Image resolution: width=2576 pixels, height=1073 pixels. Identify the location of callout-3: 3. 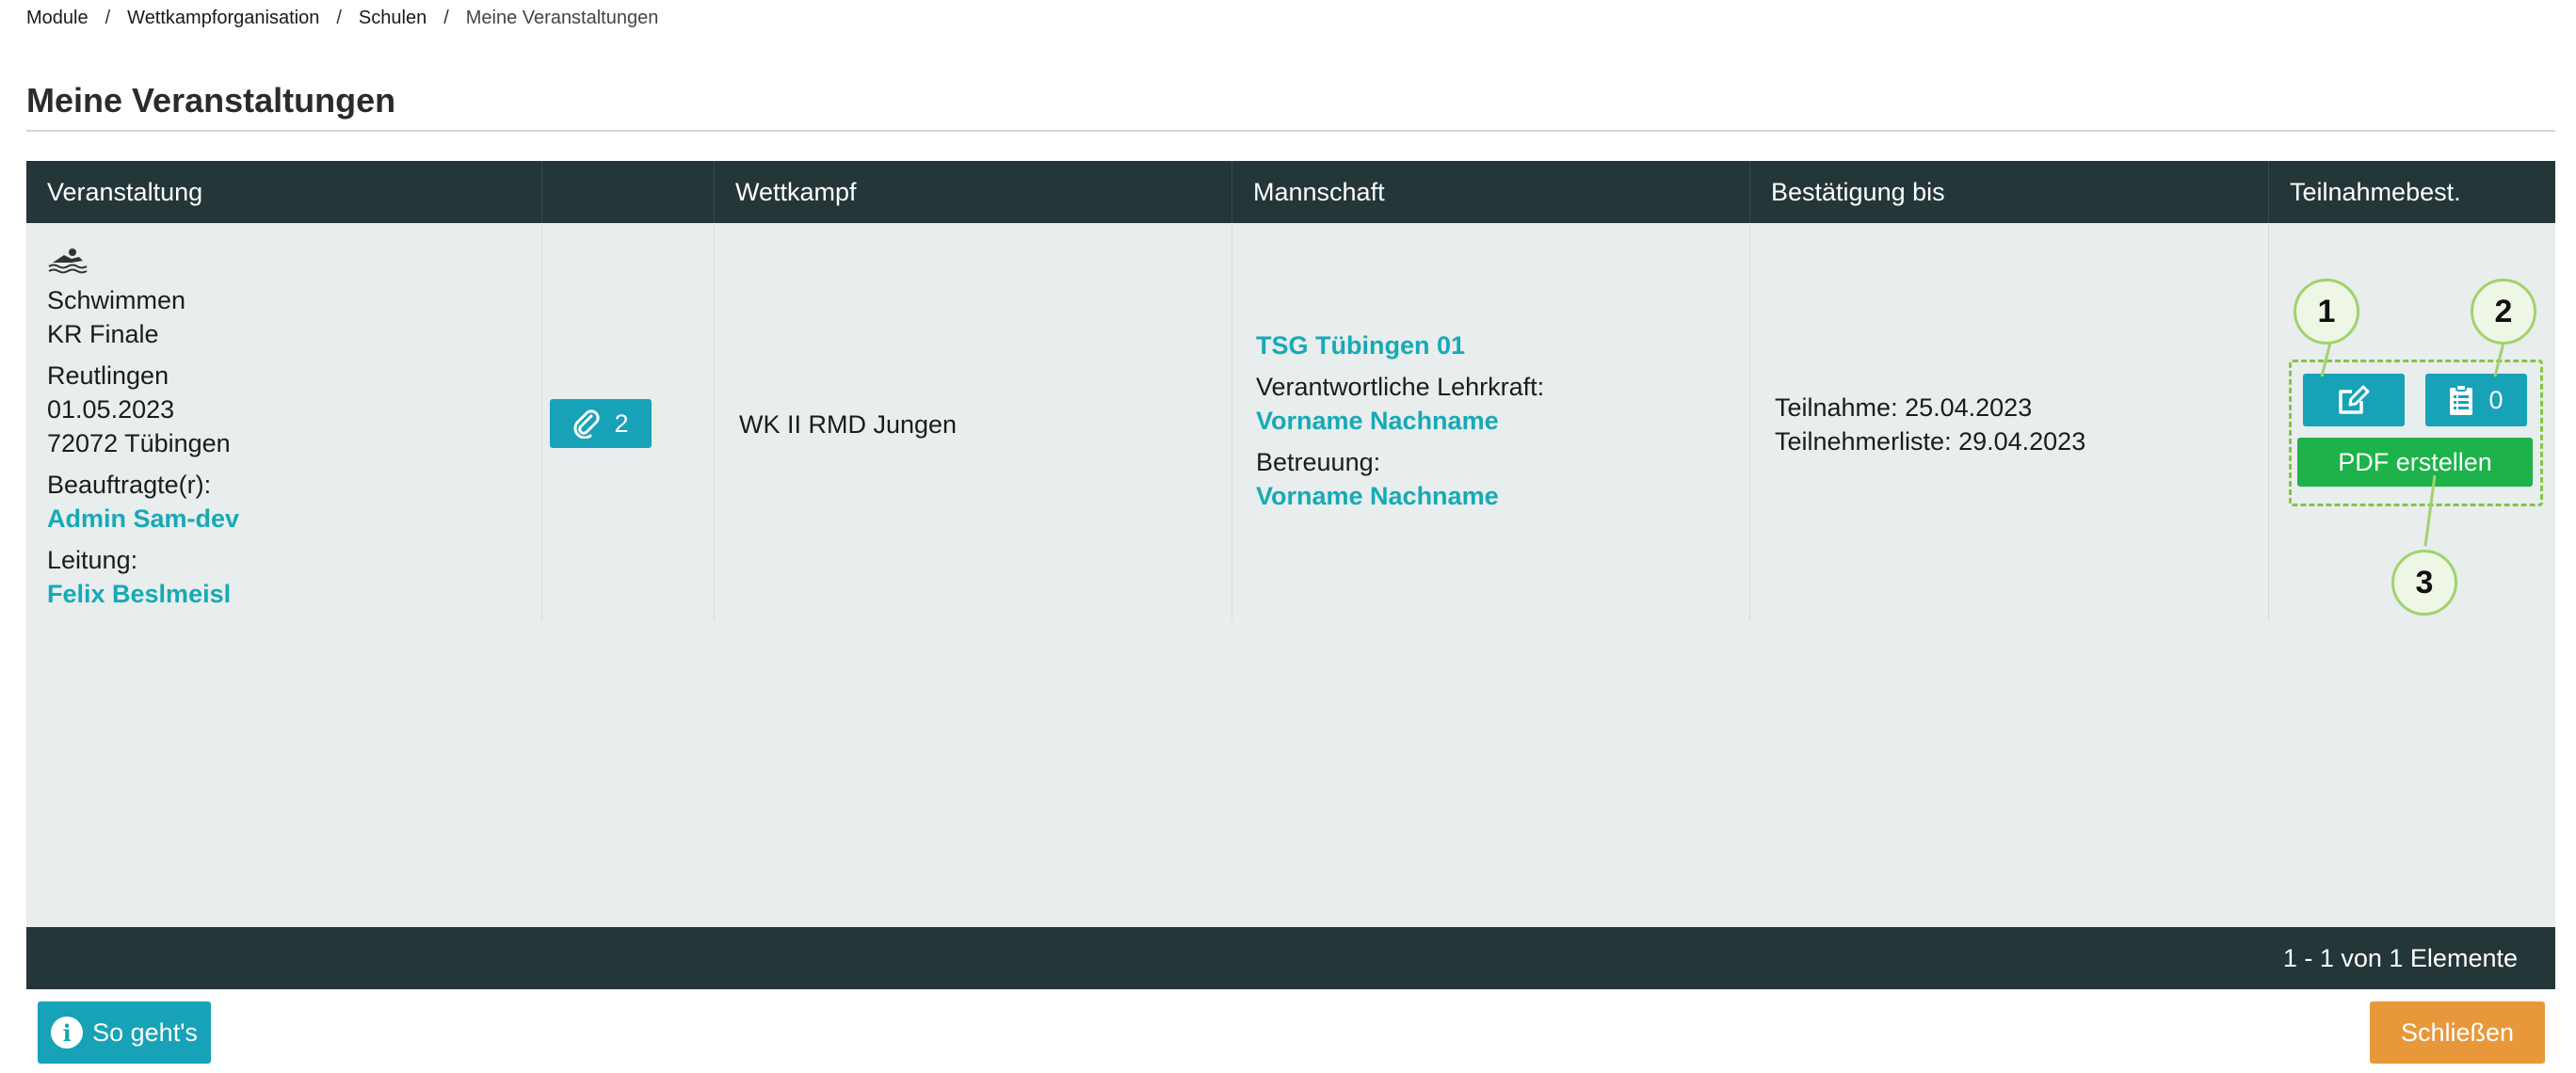
(2424, 583).